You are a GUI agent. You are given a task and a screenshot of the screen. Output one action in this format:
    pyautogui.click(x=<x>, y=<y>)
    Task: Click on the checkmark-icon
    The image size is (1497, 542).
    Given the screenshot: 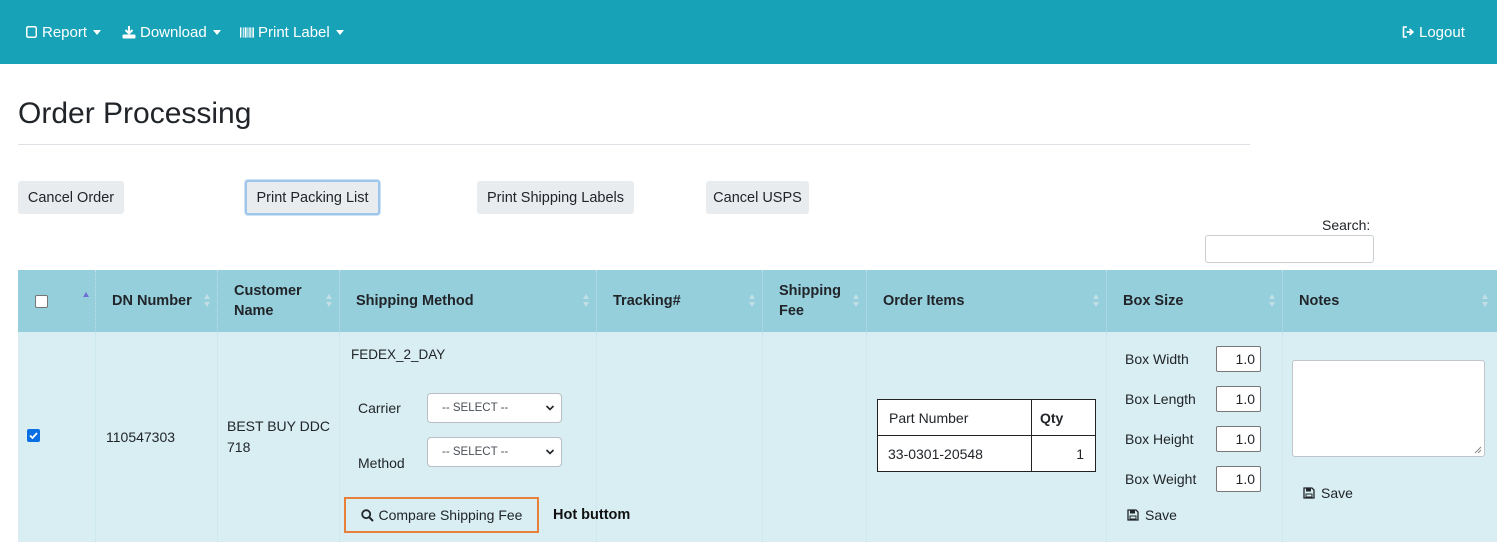 What is the action you would take?
    pyautogui.click(x=33, y=436)
    